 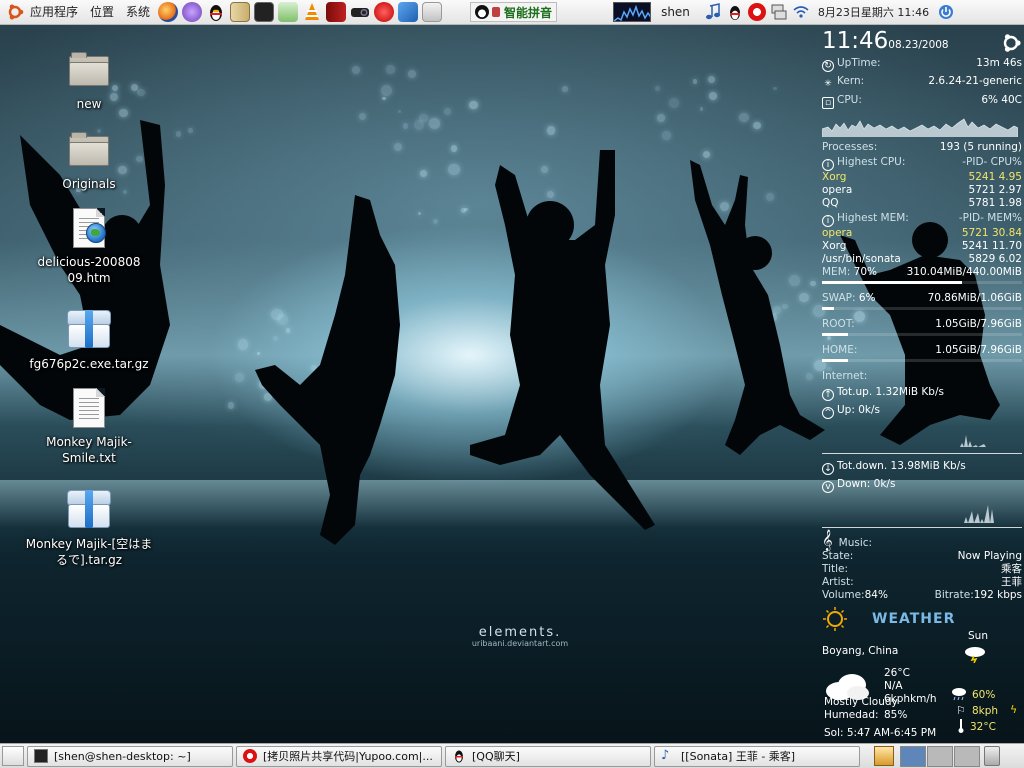 I want to click on conky-date: 08.23/2008, so click(x=918, y=45).